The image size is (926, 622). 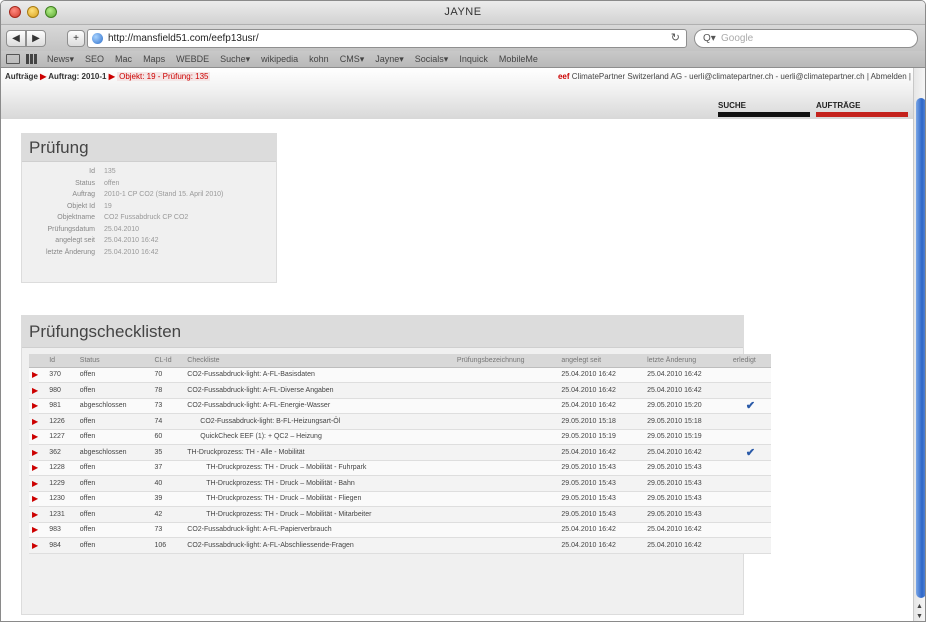 What do you see at coordinates (389, 59) in the screenshot?
I see `bookmark-item: Jayne▾` at bounding box center [389, 59].